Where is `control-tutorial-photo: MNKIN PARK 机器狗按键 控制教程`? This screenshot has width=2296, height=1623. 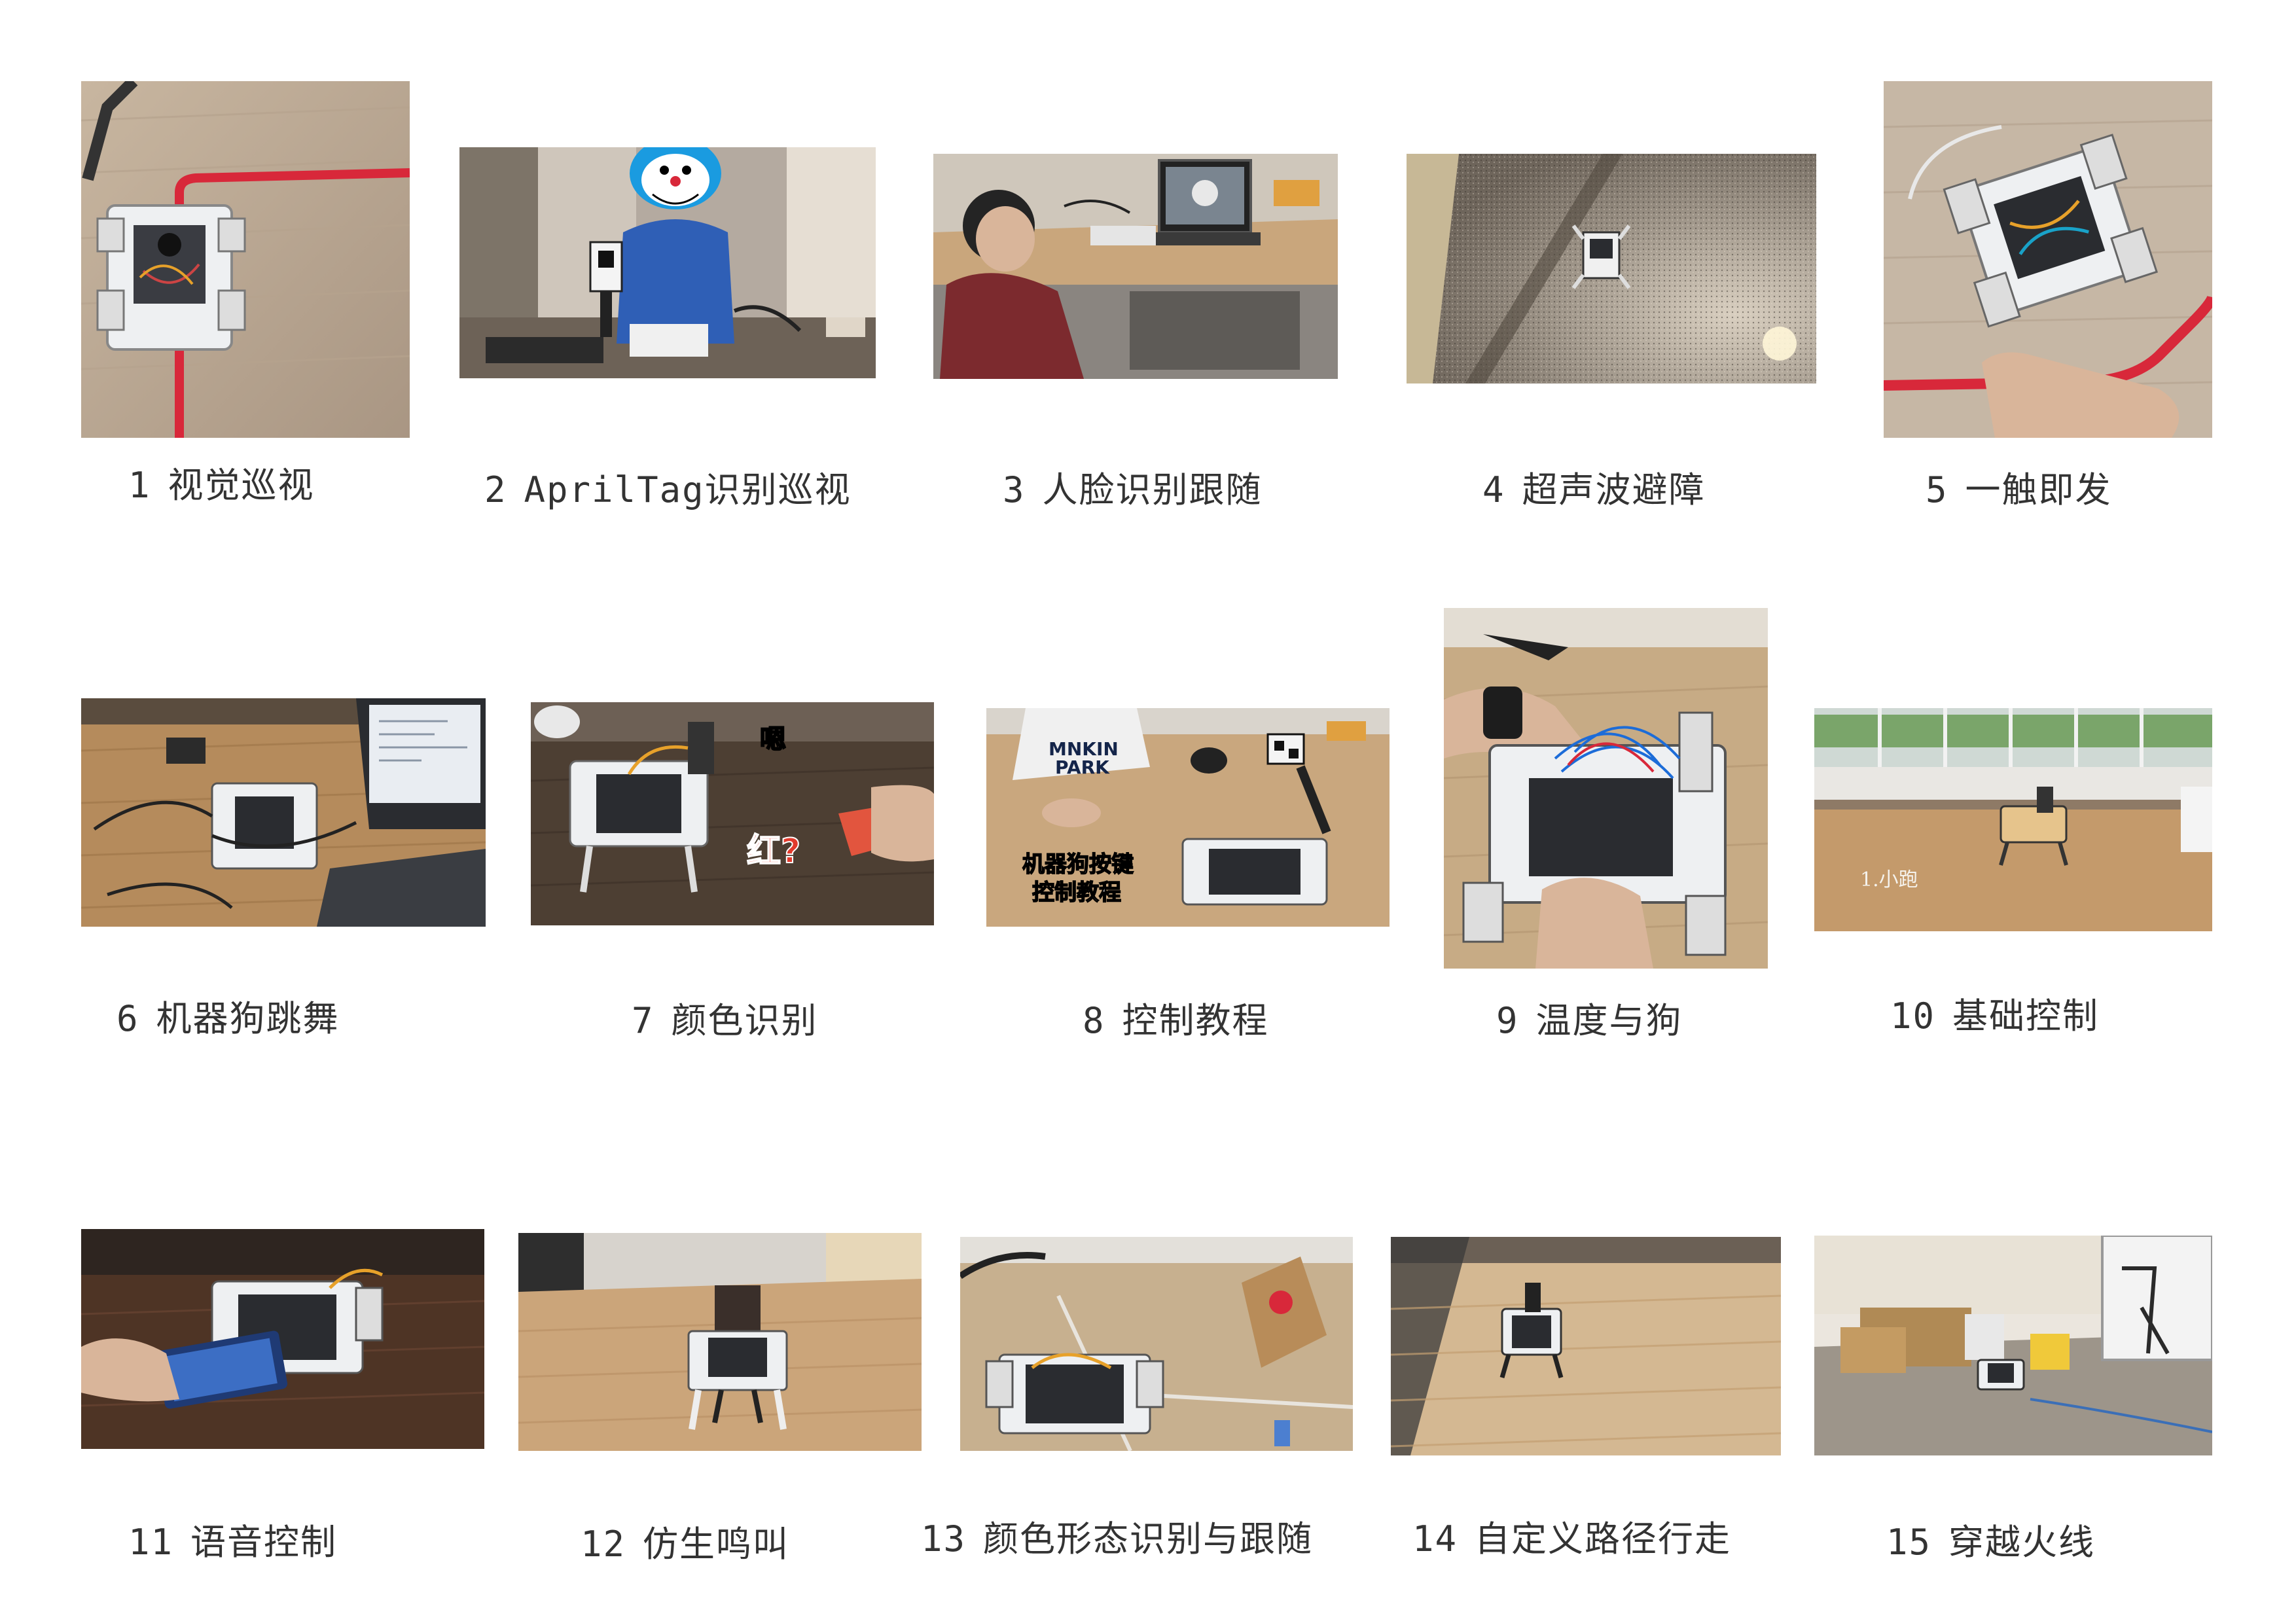 control-tutorial-photo: MNKIN PARK 机器狗按键 控制教程 is located at coordinates (1188, 818).